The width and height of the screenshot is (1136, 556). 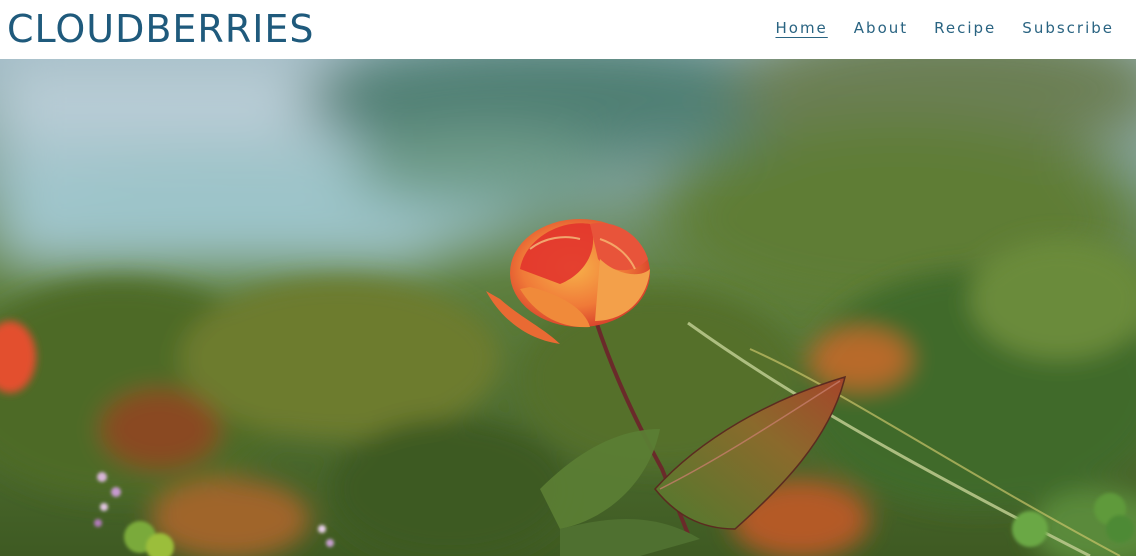 I want to click on nav-link-subscribe: Subscribe, so click(x=1068, y=28).